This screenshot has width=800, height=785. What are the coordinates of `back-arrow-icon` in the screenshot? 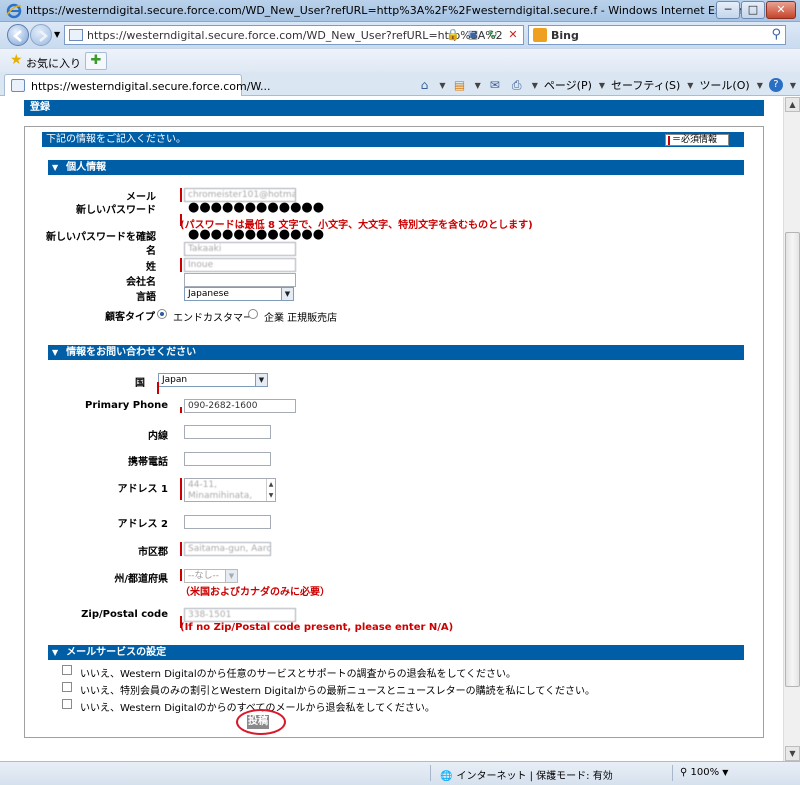 It's located at (17, 36).